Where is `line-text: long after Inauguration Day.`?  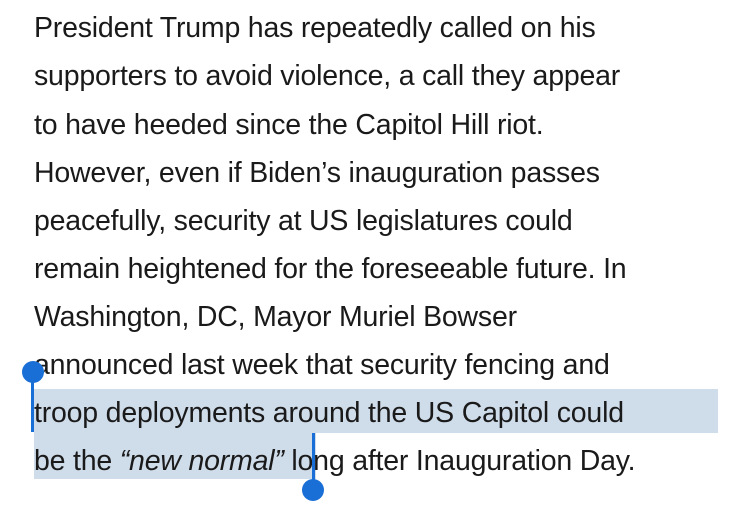 line-text: long after Inauguration Day. is located at coordinates (459, 461).